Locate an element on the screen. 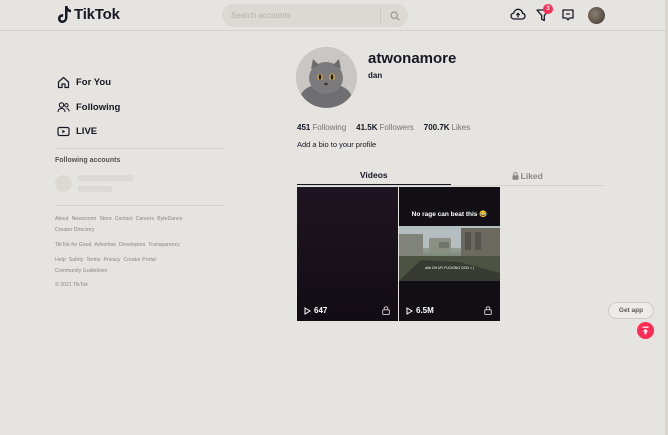 The width and height of the screenshot is (668, 435). likes-stat: 700.7K Likes is located at coordinates (447, 127).